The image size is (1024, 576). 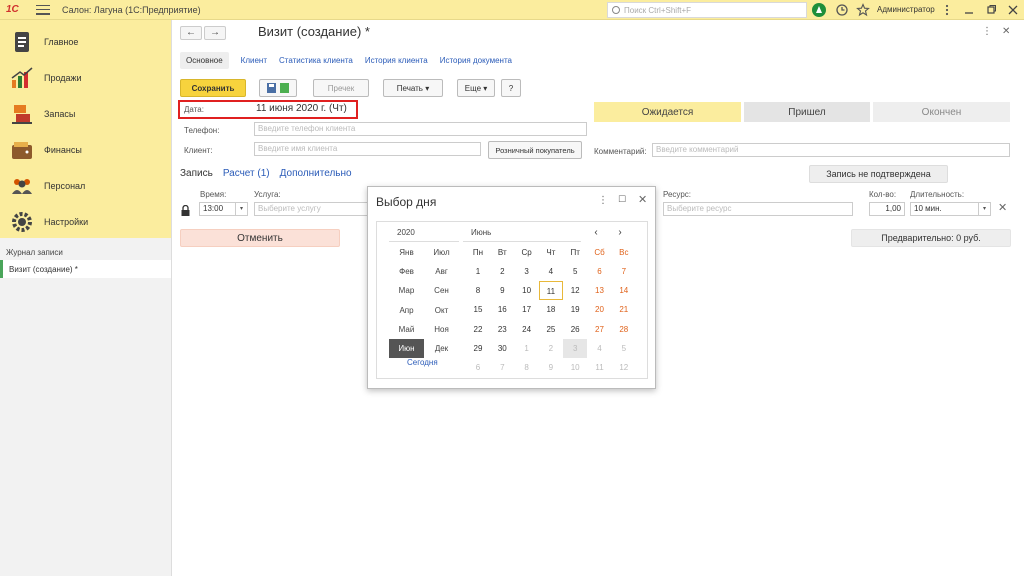 I want to click on day-cell: 29, so click(x=478, y=348).